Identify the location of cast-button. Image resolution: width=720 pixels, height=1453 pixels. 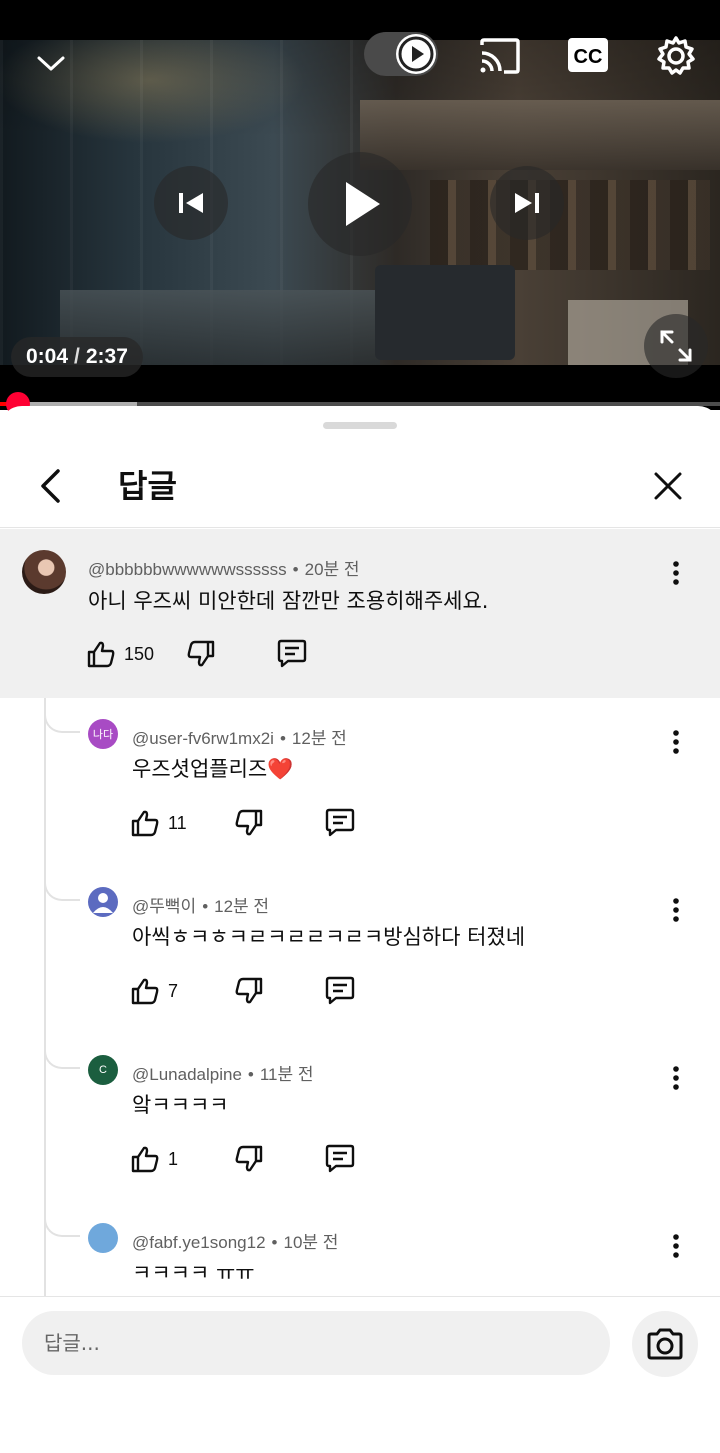
(500, 56).